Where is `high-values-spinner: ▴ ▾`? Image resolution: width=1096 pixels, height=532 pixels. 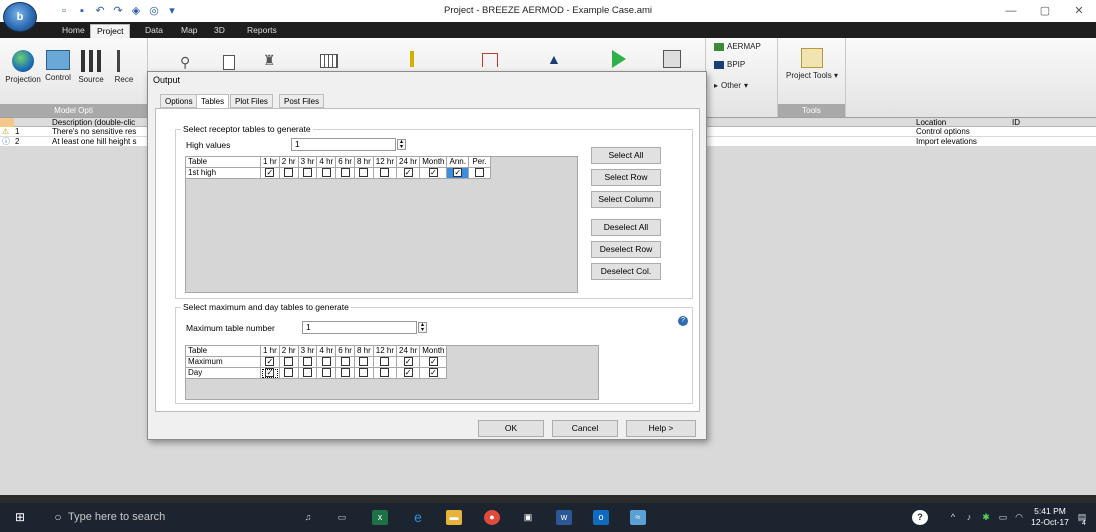 high-values-spinner: ▴ ▾ is located at coordinates (401, 144).